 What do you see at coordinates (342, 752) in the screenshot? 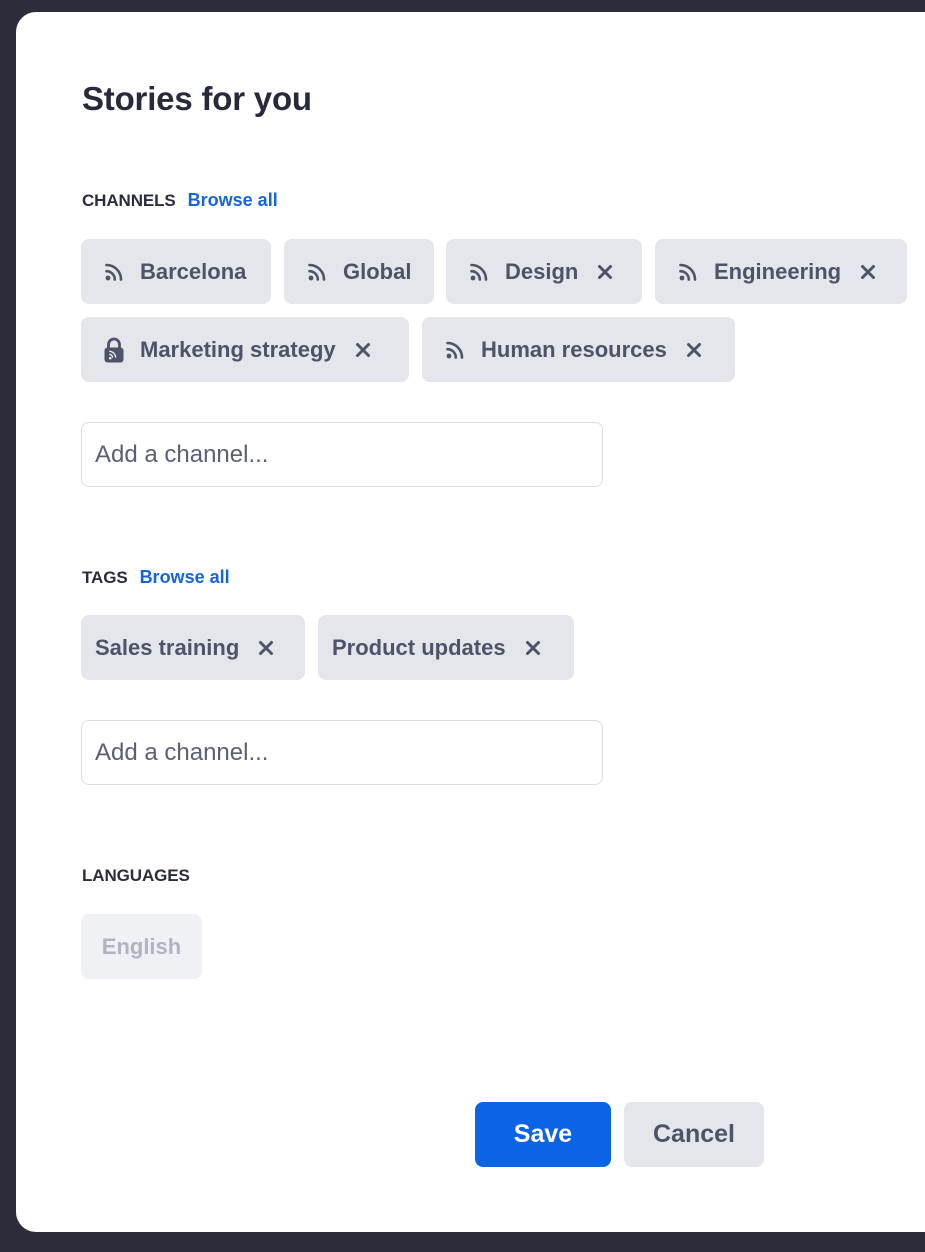
I see `add-tag-input` at bounding box center [342, 752].